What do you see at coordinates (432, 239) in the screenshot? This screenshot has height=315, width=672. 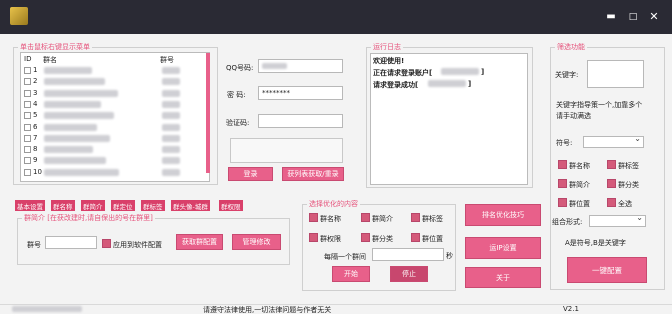 I see `opt-label-6: 群位置` at bounding box center [432, 239].